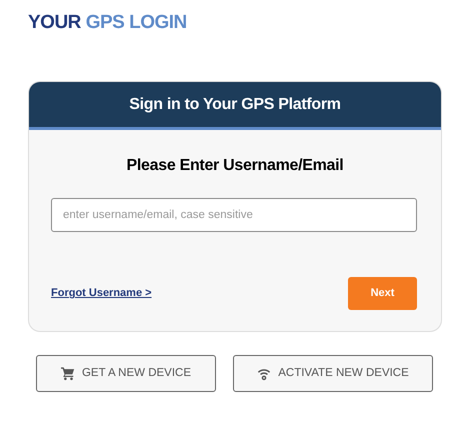  I want to click on activate-device-button: ACTIVATE NEW DEVICE, so click(333, 373).